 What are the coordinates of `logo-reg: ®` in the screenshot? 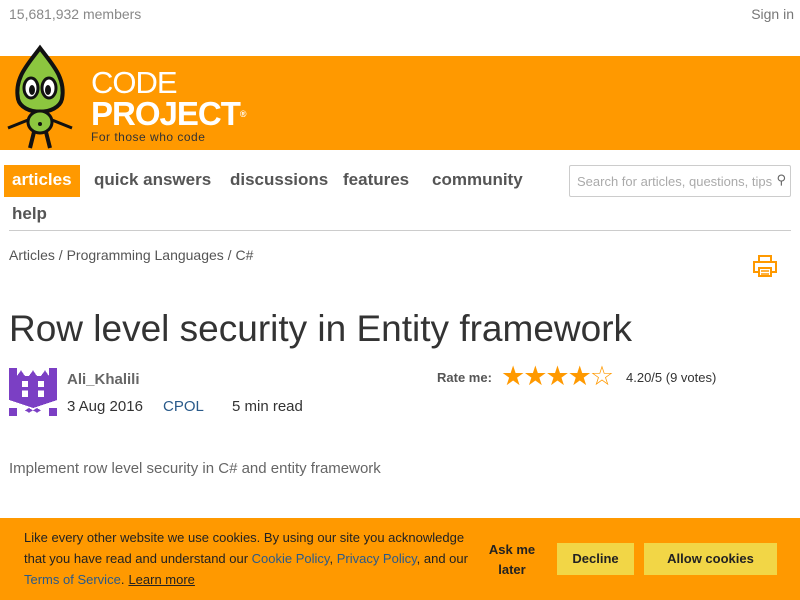 It's located at (243, 114).